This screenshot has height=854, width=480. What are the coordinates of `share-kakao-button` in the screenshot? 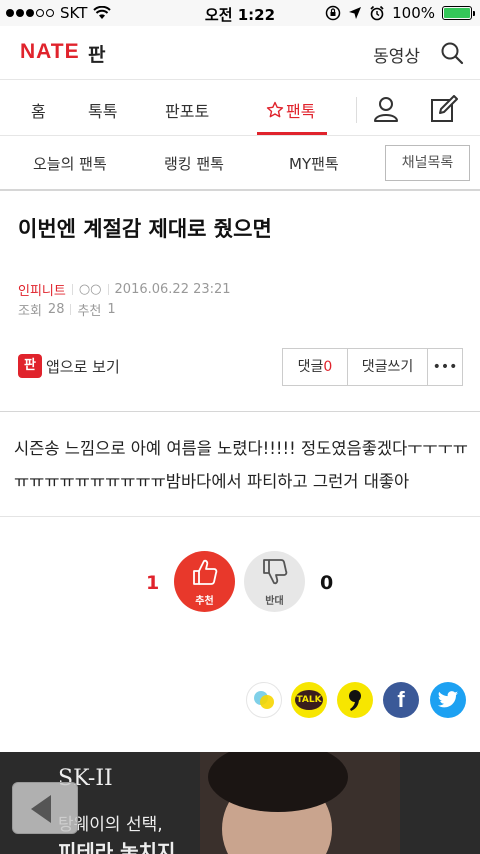 It's located at (355, 700).